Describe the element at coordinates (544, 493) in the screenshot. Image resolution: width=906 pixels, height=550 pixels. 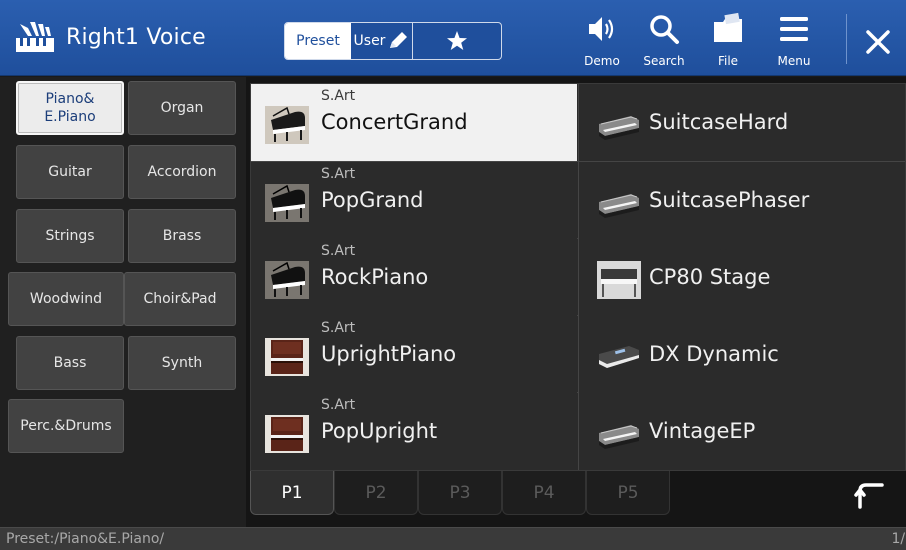
I see `tab-page-4: P4` at that location.